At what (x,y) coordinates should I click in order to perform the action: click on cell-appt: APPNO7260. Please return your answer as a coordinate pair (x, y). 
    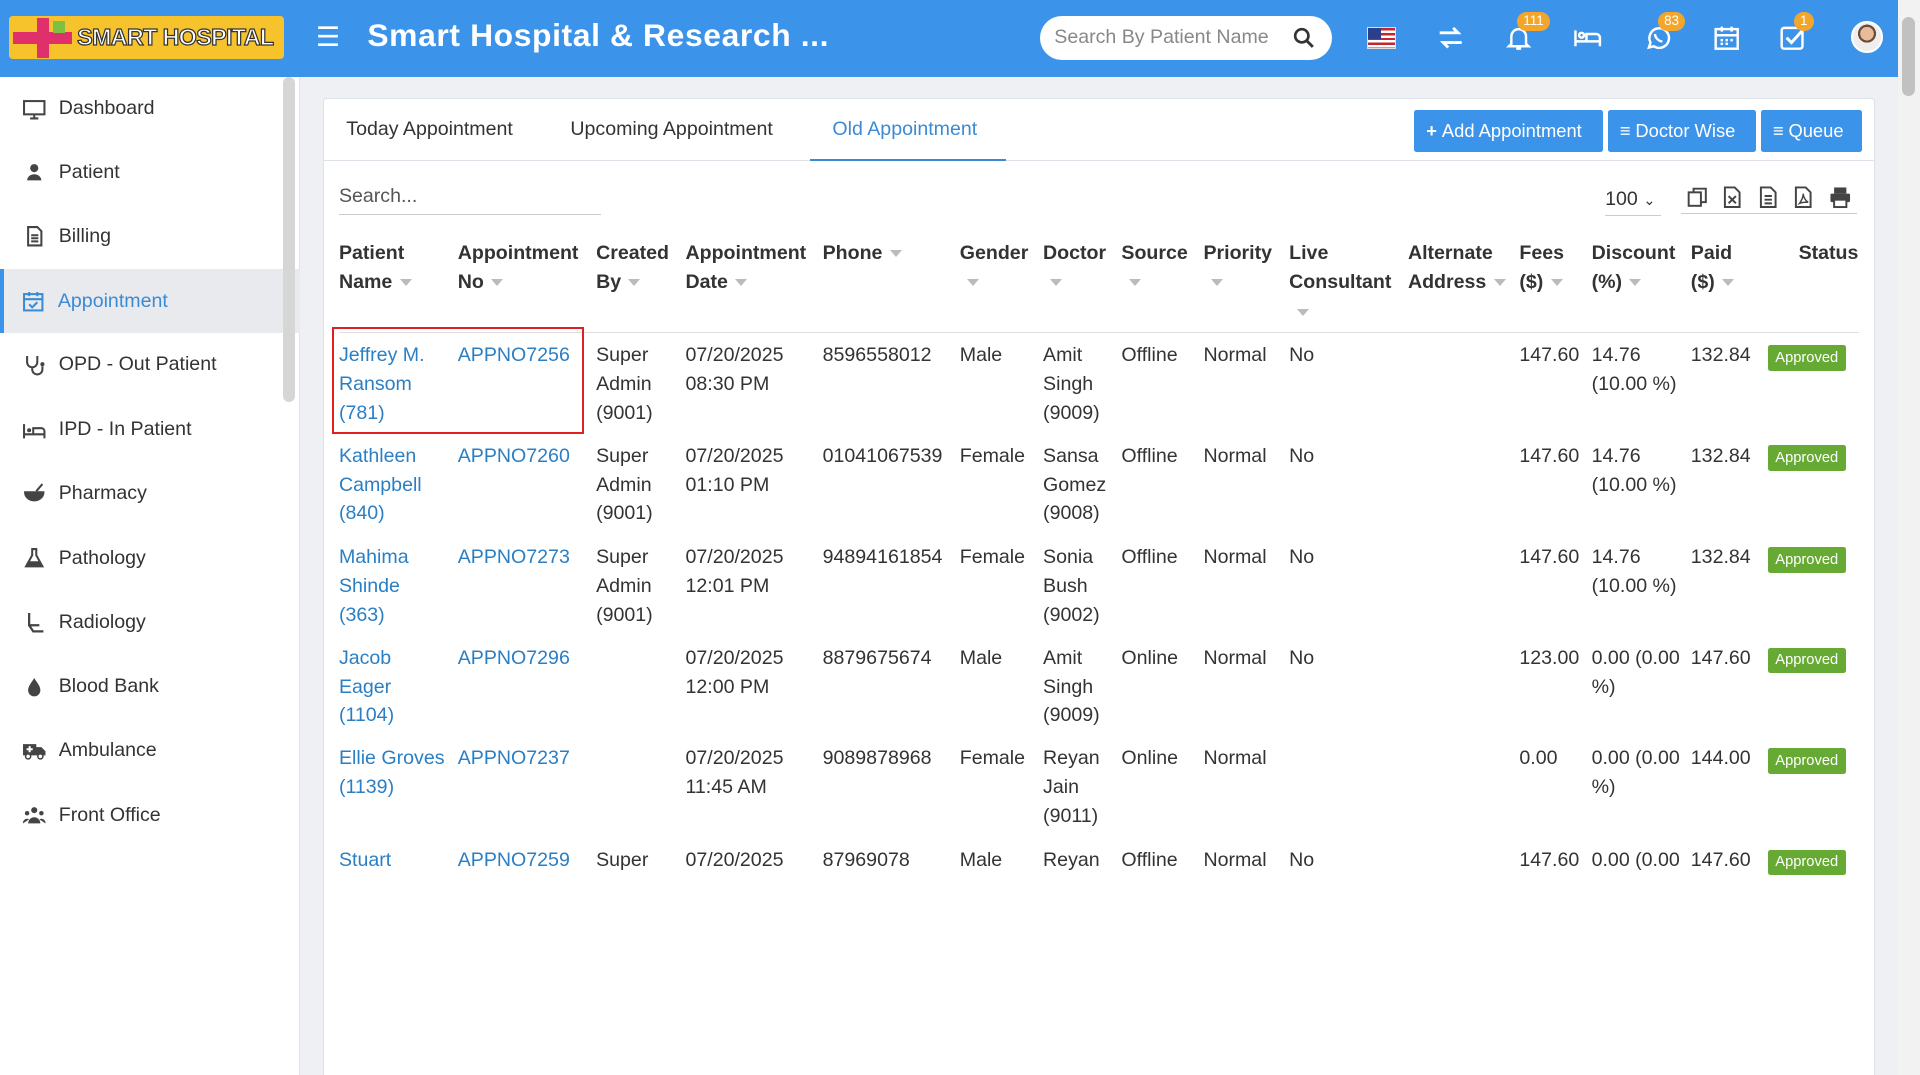
    Looking at the image, I should click on (514, 456).